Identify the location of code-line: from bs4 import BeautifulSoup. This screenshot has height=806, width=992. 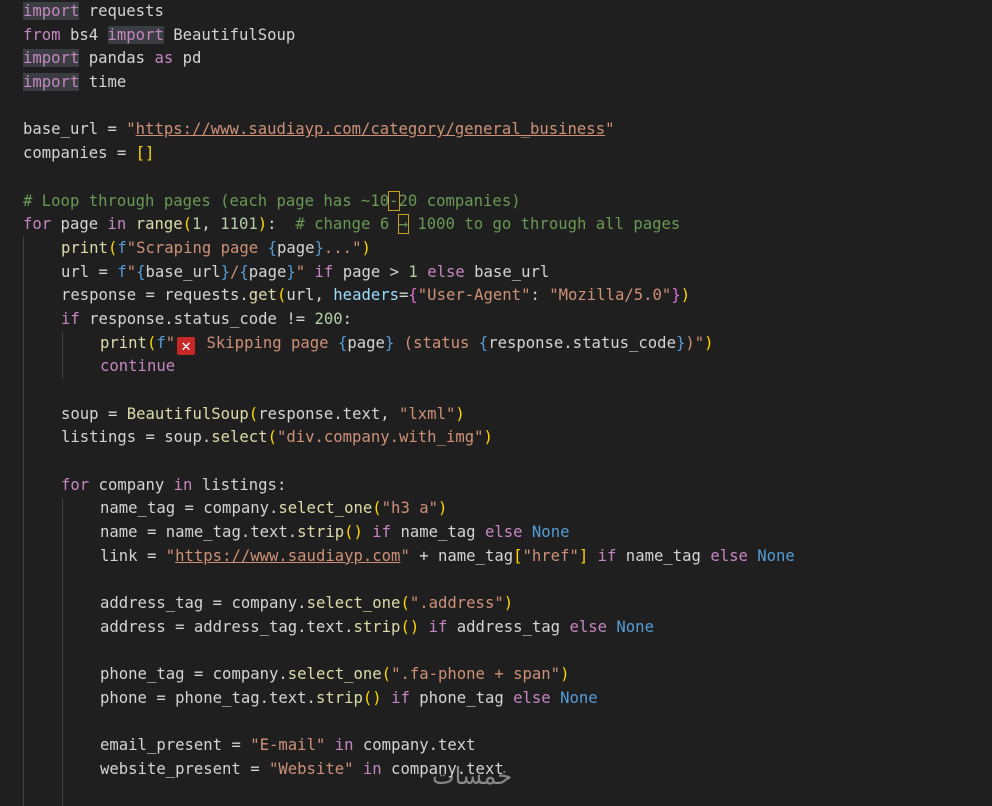
(507, 36).